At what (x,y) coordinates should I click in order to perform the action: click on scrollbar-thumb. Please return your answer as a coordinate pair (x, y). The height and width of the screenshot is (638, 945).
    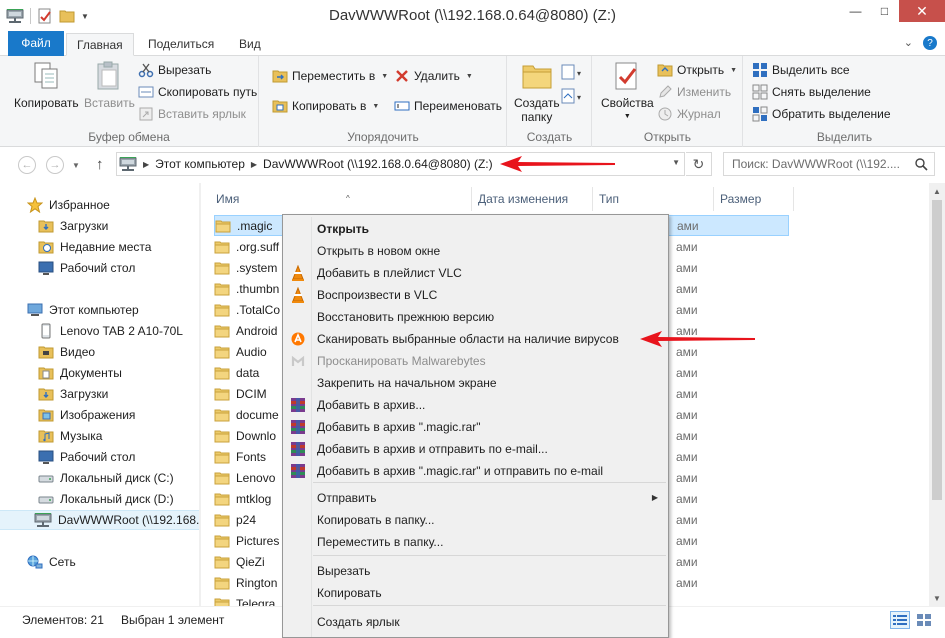
    Looking at the image, I should click on (937, 350).